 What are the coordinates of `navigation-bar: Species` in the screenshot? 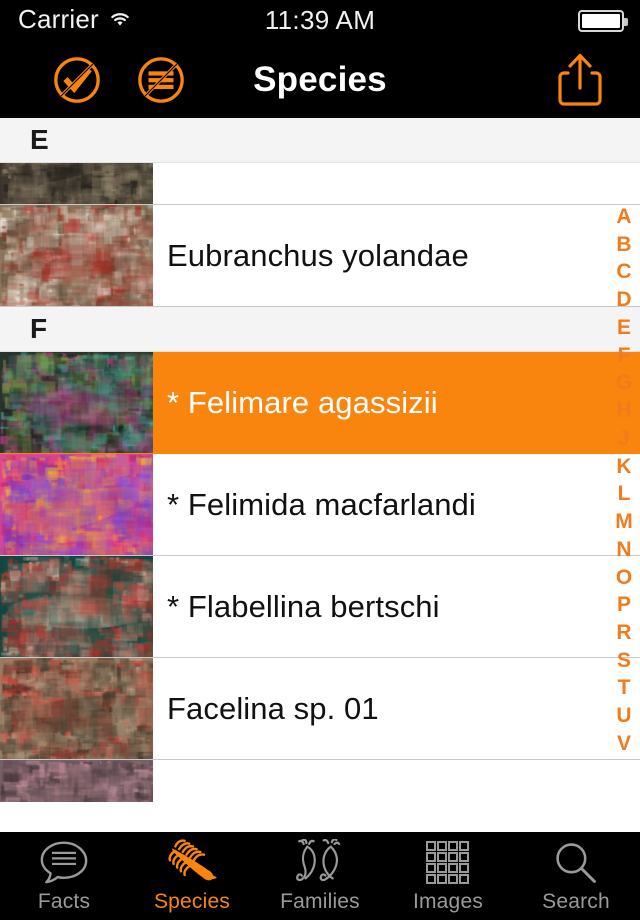 It's located at (320, 80).